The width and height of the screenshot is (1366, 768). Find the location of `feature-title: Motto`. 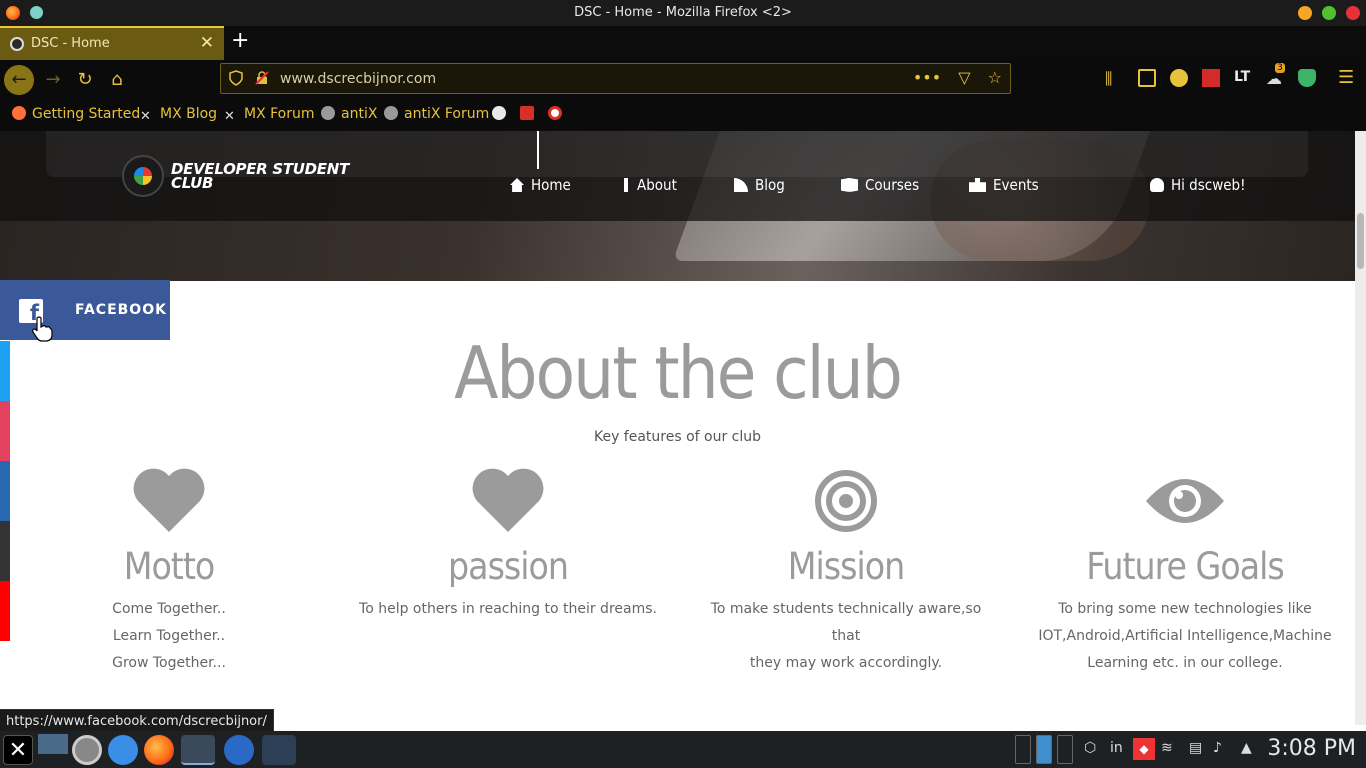

feature-title: Motto is located at coordinates (169, 566).